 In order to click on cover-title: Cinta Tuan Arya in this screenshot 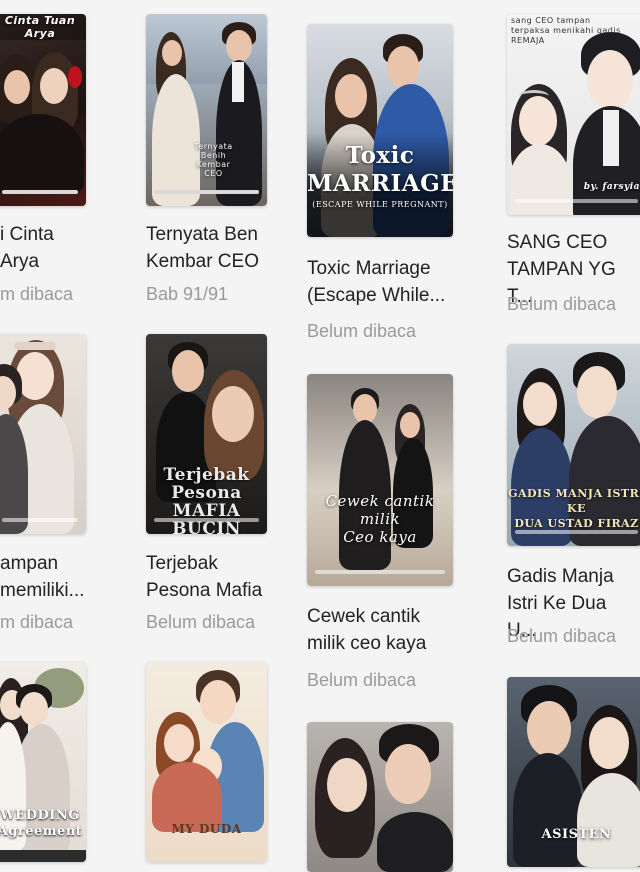, I will do `click(43, 27)`.